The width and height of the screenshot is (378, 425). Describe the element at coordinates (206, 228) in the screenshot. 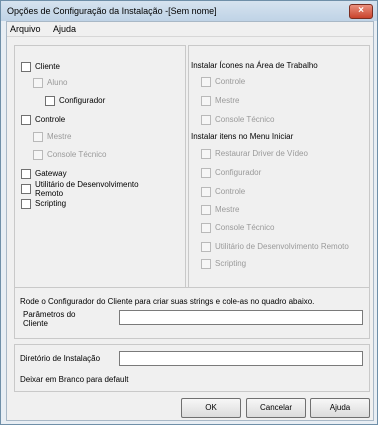

I see `start-tech-console-checkbox` at that location.